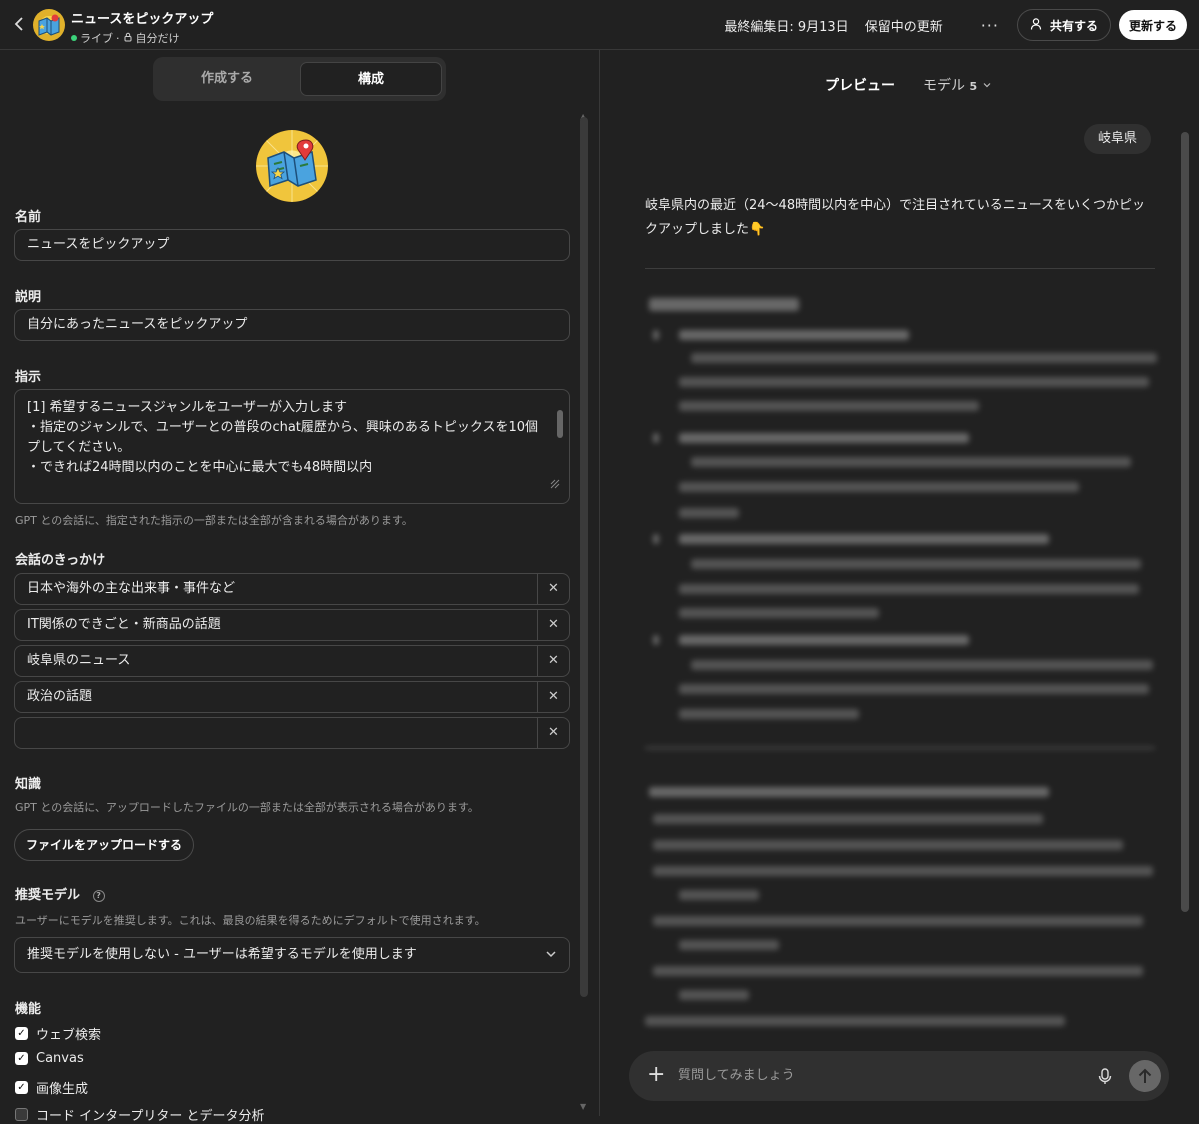 This screenshot has height=1124, width=1199. What do you see at coordinates (583, 1106) in the screenshot?
I see `scroll-down-icon: ▼` at bounding box center [583, 1106].